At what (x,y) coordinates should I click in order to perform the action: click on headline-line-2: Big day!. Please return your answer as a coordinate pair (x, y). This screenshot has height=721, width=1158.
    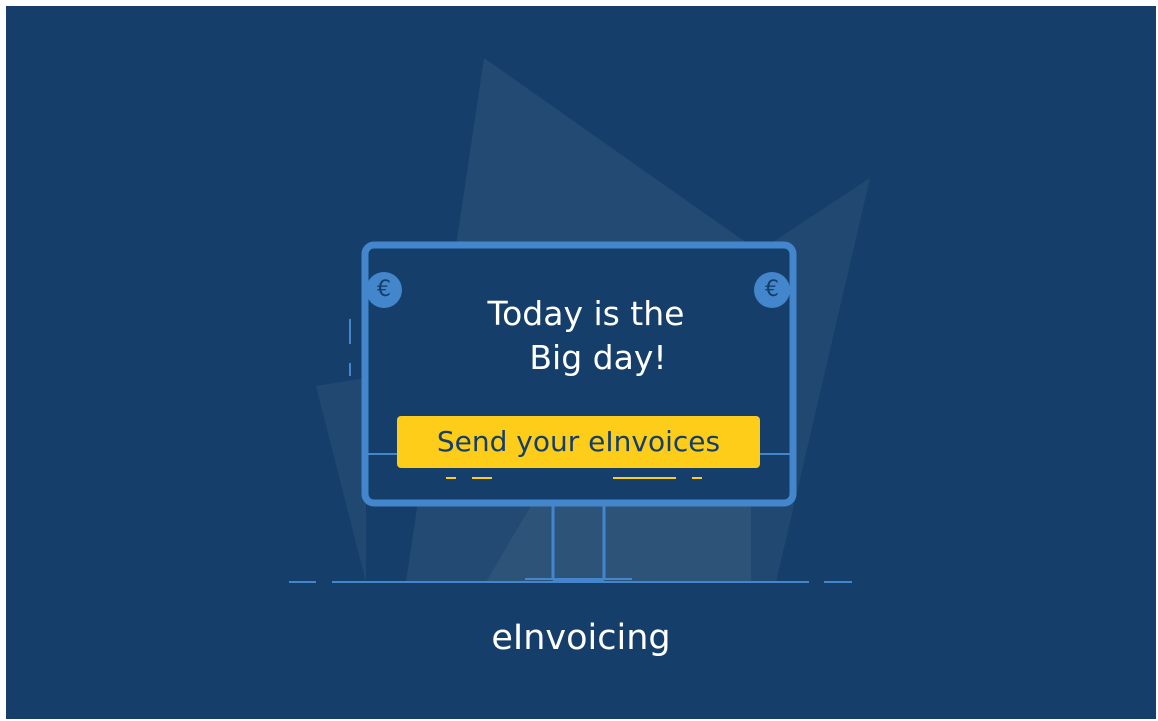
    Looking at the image, I should click on (598, 357).